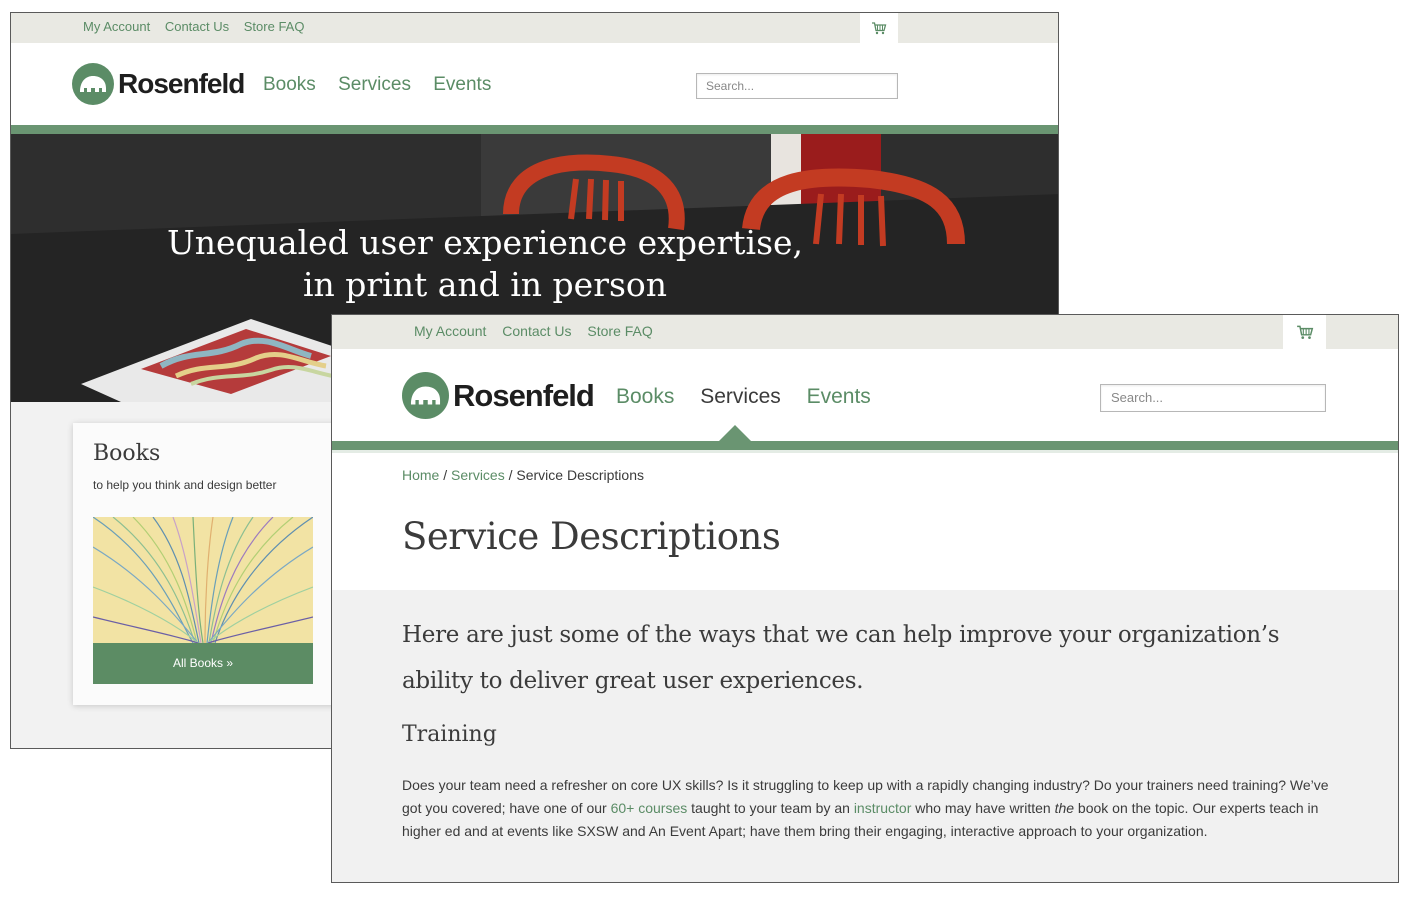 The width and height of the screenshot is (1425, 897). I want to click on body-emphasis: the, so click(1064, 808).